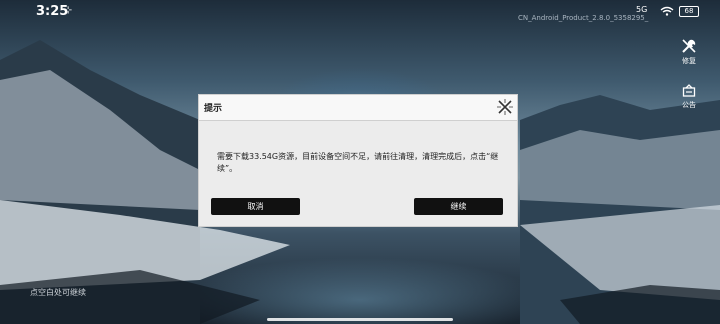 Image resolution: width=720 pixels, height=324 pixels. I want to click on notice-button: 公告, so click(689, 97).